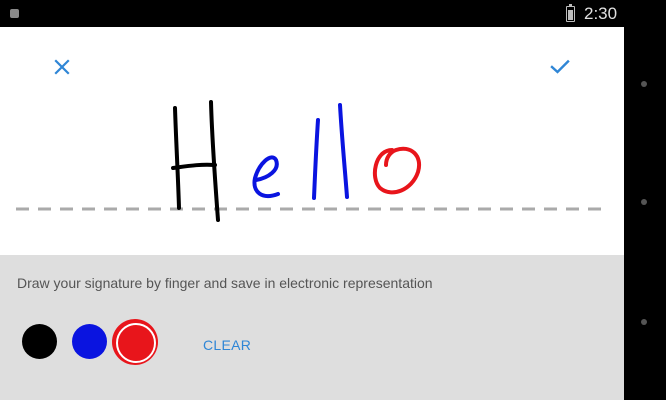  Describe the element at coordinates (39, 341) in the screenshot. I see `color-swatch-black` at that location.